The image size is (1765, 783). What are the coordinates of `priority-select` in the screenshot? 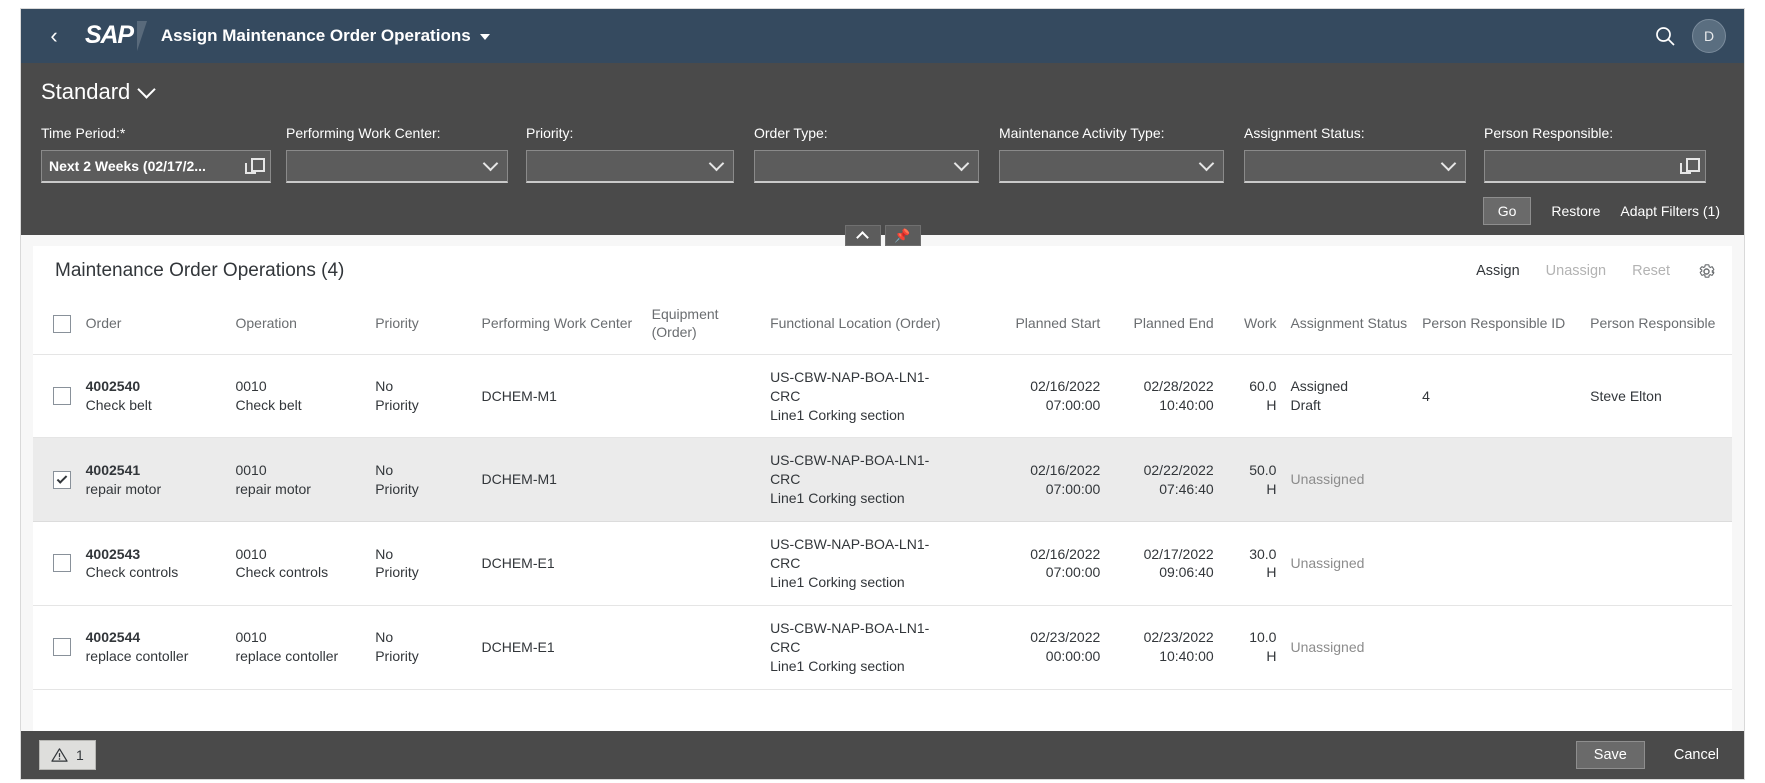 It's located at (630, 166).